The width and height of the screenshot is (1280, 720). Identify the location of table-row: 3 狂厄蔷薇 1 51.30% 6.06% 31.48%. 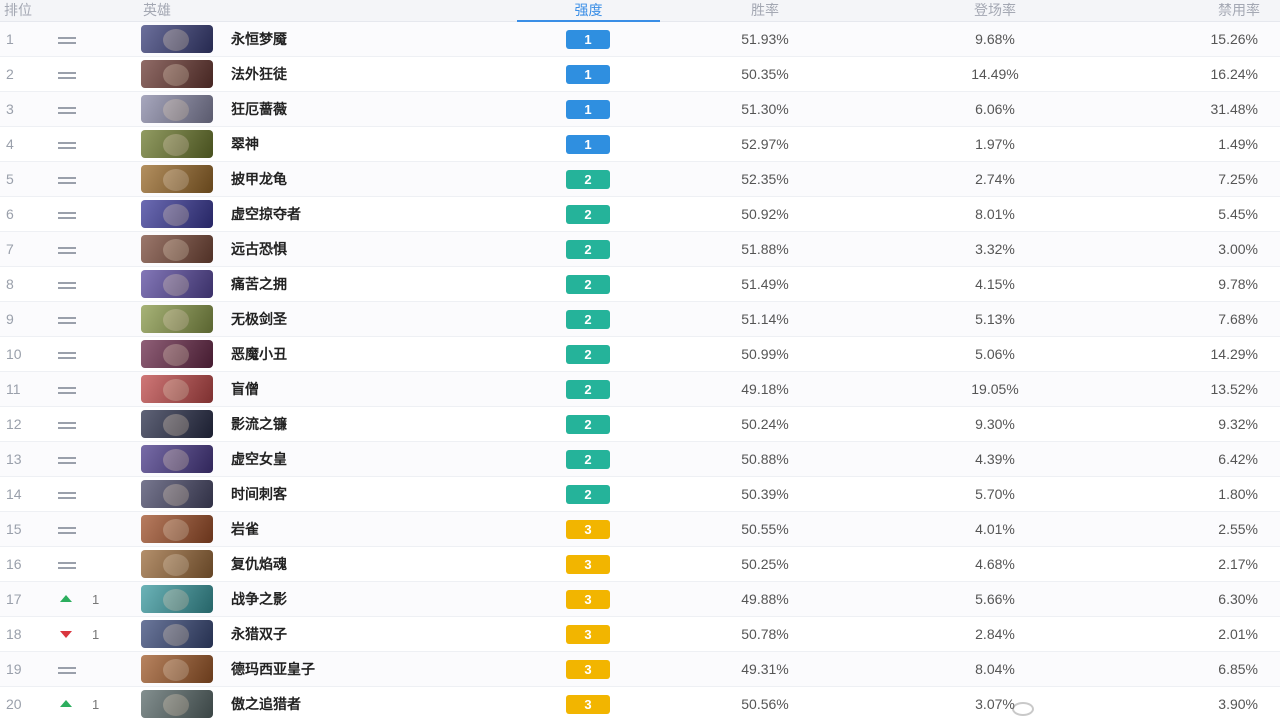
(640, 109).